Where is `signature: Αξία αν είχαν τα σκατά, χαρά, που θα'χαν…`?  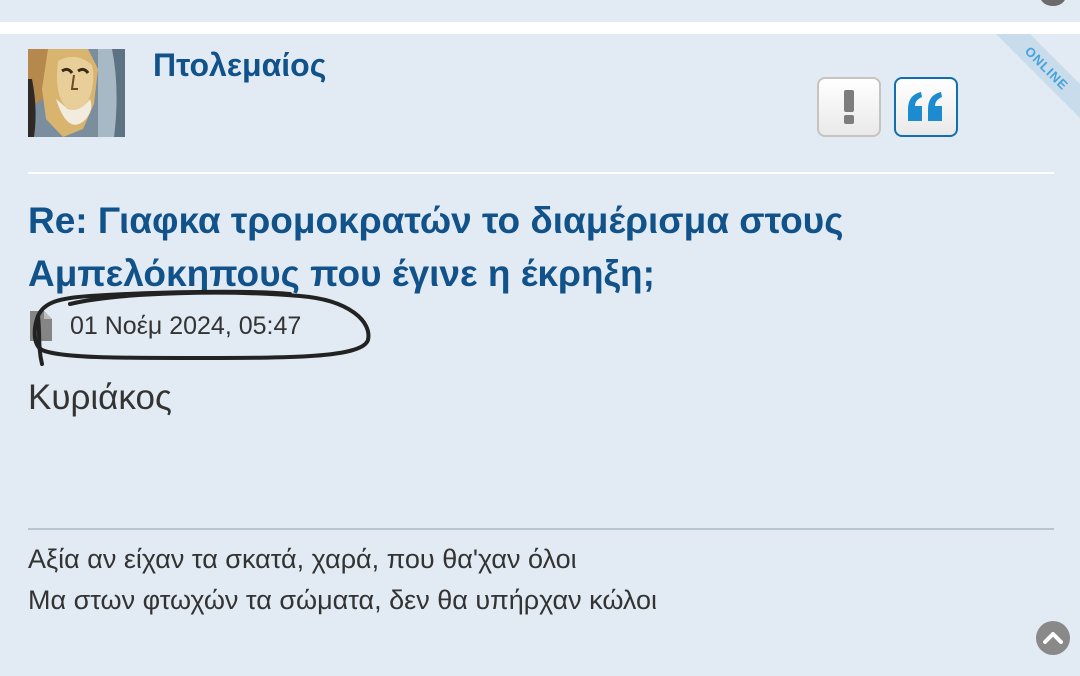 signature: Αξία αν είχαν τα σκατά, χαρά, που θα'χαν… is located at coordinates (342, 580).